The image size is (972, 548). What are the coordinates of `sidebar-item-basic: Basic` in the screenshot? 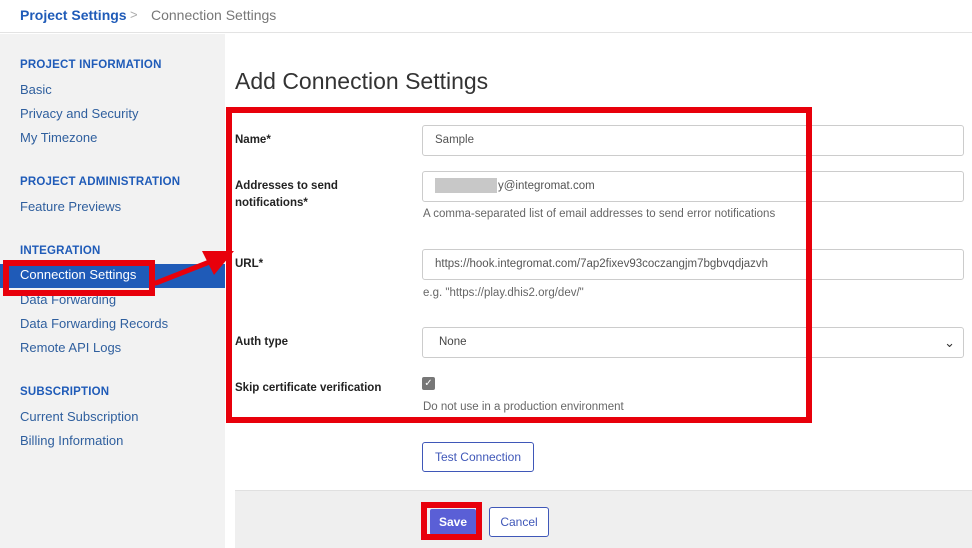 It's located at (36, 89).